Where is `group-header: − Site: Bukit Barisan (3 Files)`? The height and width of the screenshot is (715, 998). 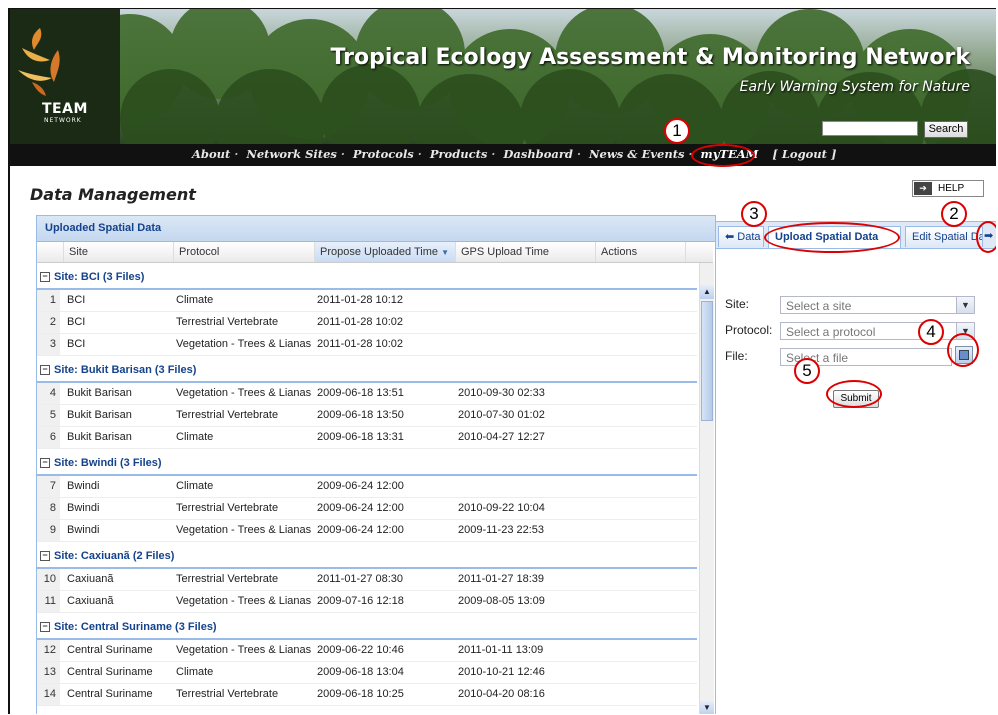
group-header: − Site: Bukit Barisan (3 Files) is located at coordinates (367, 371).